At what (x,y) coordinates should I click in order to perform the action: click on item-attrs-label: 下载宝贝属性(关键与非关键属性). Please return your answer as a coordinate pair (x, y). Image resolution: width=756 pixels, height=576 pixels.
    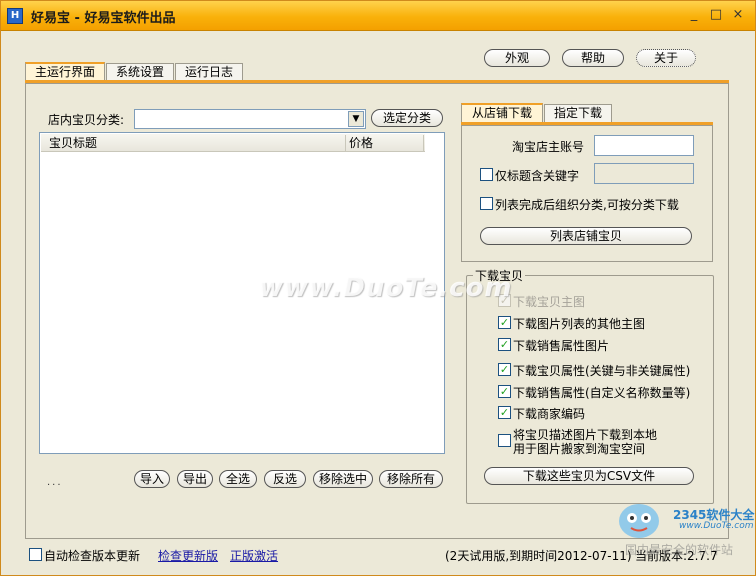
    Looking at the image, I should click on (602, 371).